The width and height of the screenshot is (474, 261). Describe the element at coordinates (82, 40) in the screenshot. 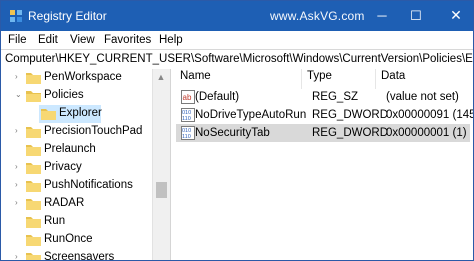

I see `menu-view: View` at that location.